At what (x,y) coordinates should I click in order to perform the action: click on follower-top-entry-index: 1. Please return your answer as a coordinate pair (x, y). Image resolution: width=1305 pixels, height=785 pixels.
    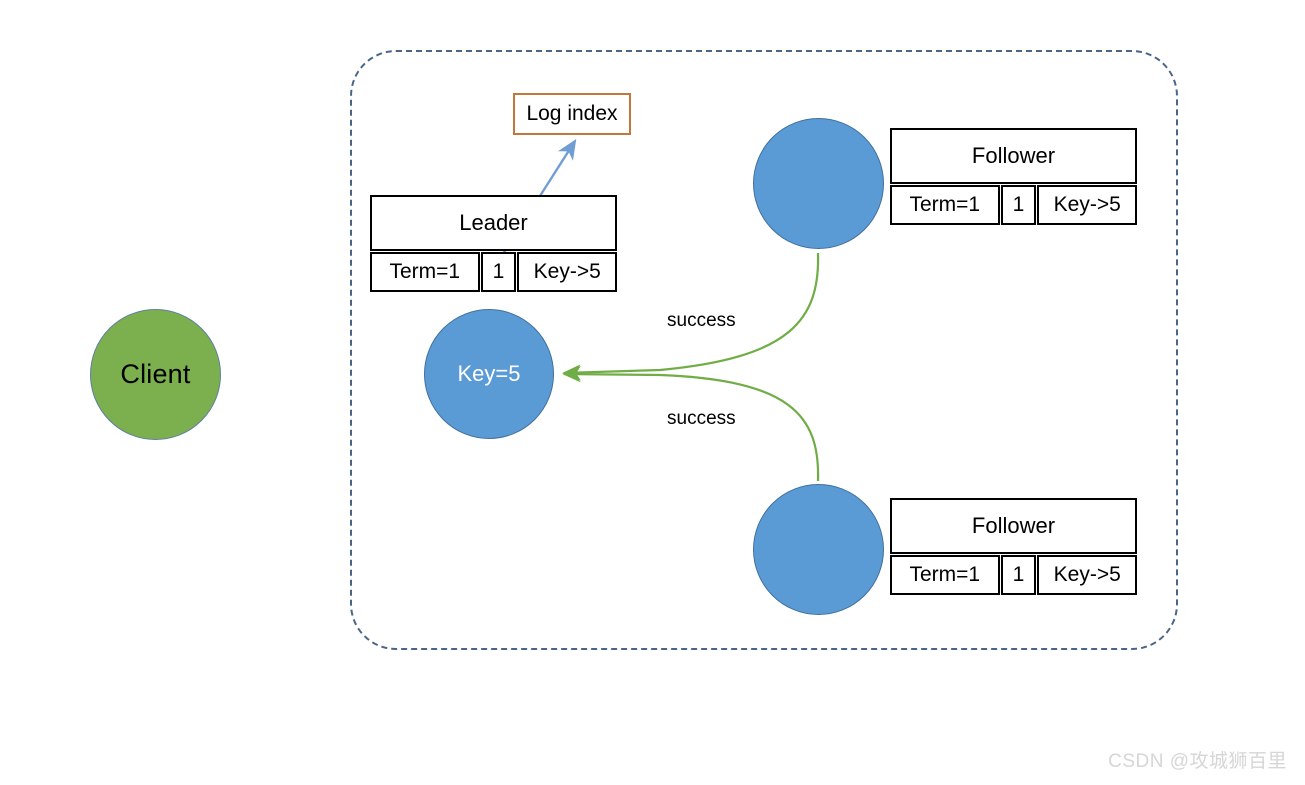
    Looking at the image, I should click on (1018, 205).